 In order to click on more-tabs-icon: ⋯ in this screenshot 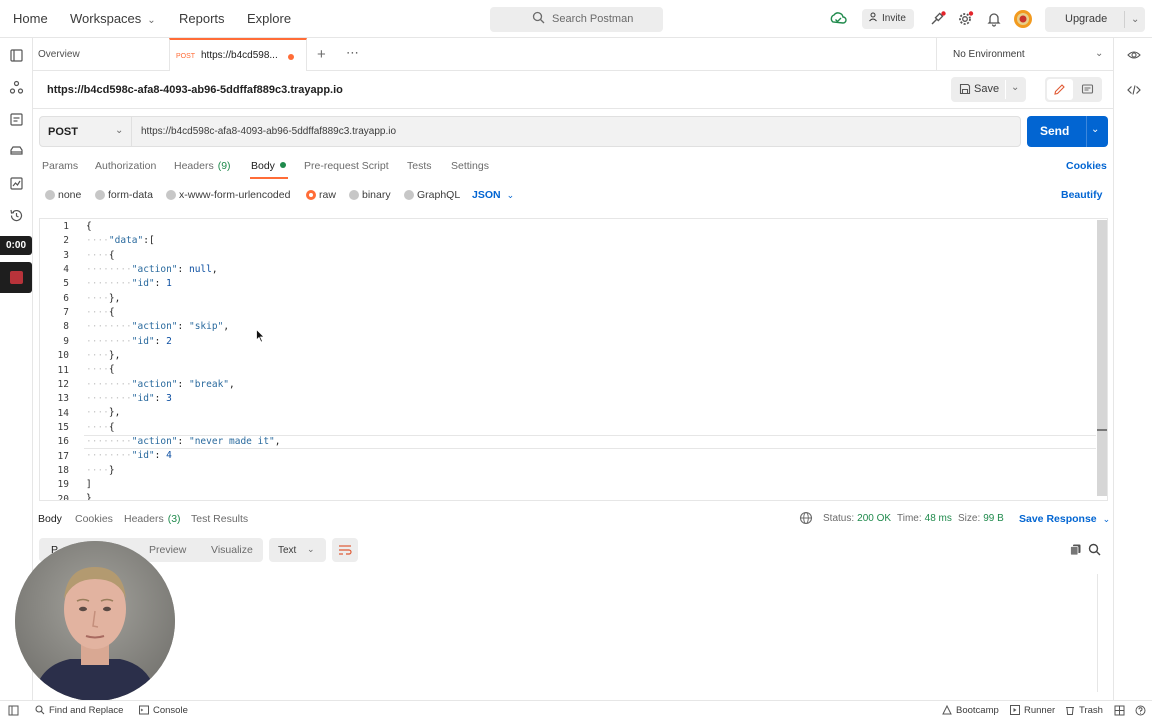, I will do `click(352, 53)`.